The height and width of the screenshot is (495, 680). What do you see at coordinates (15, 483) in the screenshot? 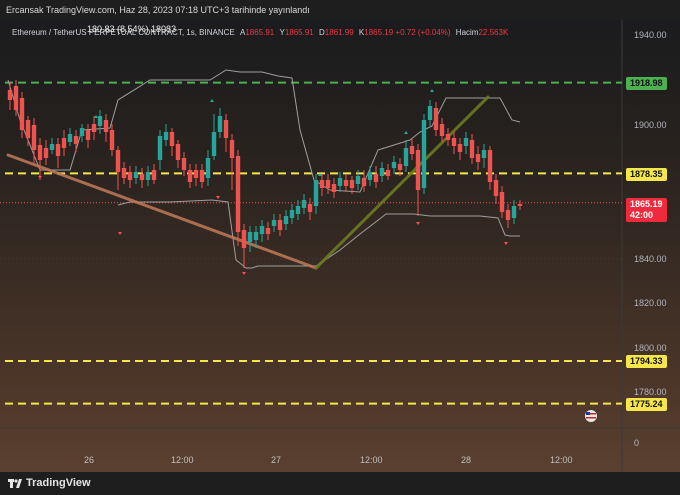
I see `tradingview-logo-icon` at bounding box center [15, 483].